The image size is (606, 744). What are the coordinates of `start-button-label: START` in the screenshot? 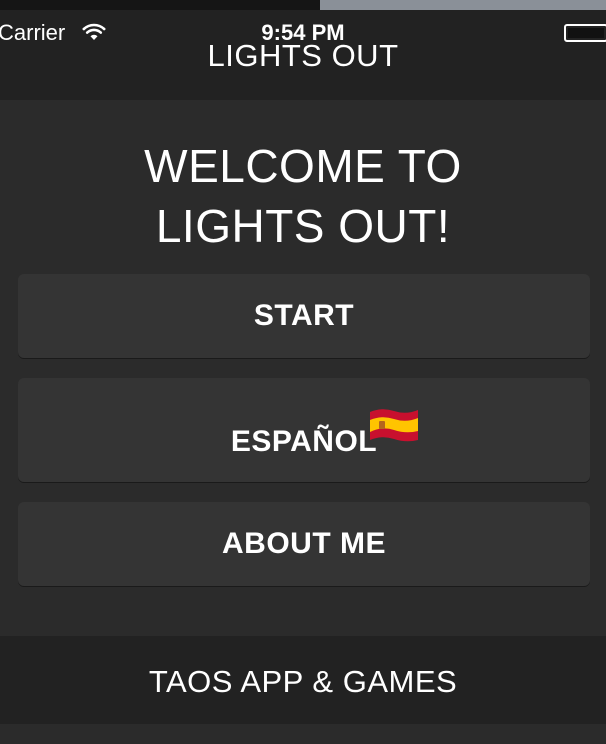 It's located at (304, 315).